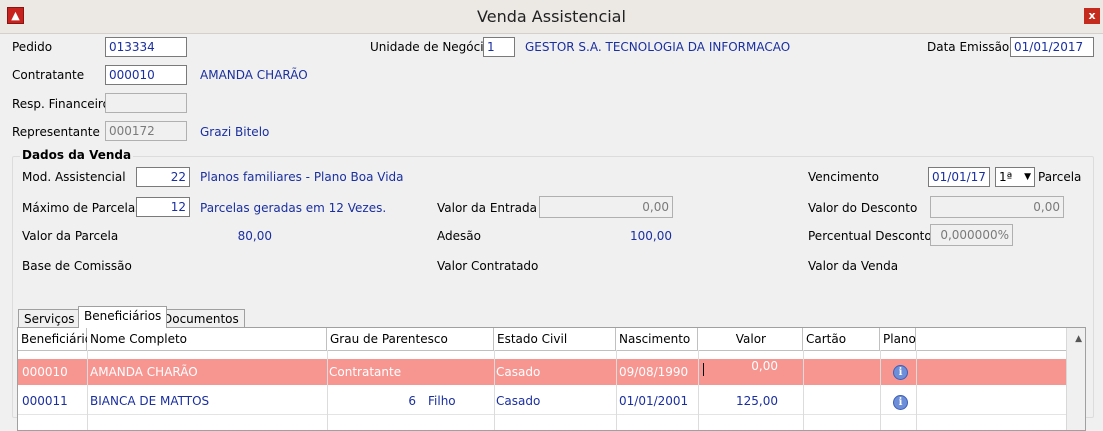 This screenshot has height=431, width=1103. Describe the element at coordinates (499, 47) in the screenshot. I see `unidade-field: 1` at that location.